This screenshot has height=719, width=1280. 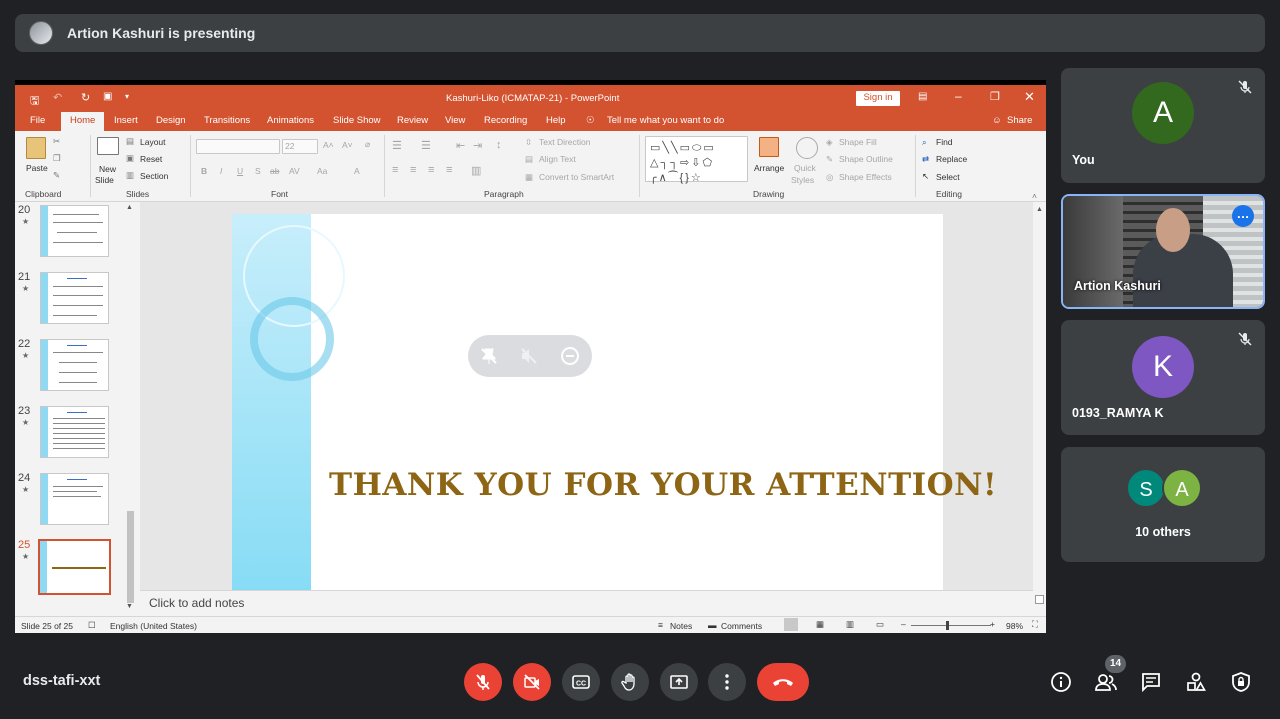 What do you see at coordinates (951, 625) in the screenshot?
I see `zoom-slider` at bounding box center [951, 625].